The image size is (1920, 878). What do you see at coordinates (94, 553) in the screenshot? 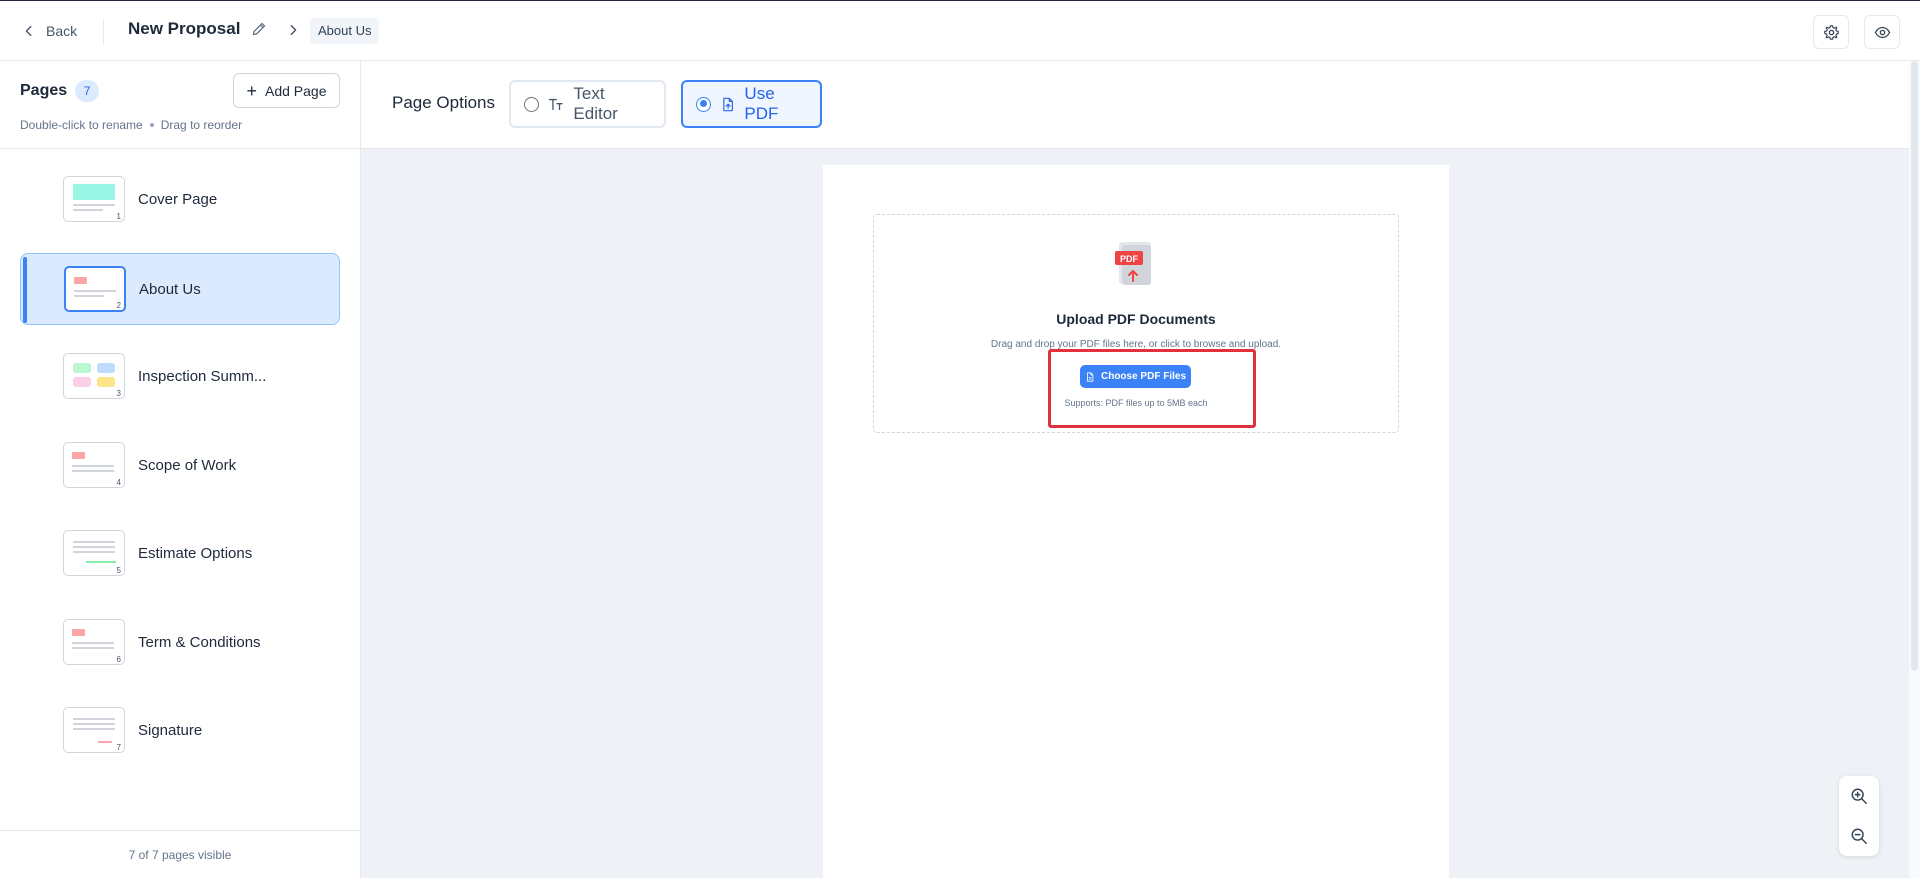
I see `page-thumbnail: 5` at bounding box center [94, 553].